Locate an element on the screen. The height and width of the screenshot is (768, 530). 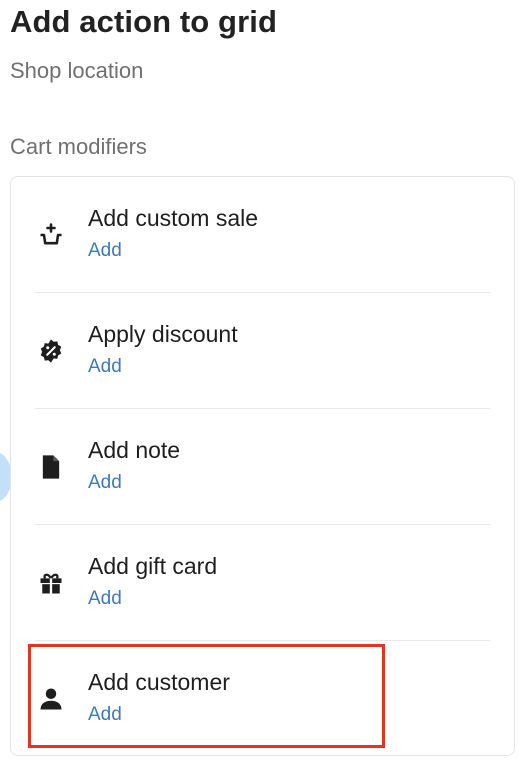
list-item-add-note: Add note Add is located at coordinates (262, 467).